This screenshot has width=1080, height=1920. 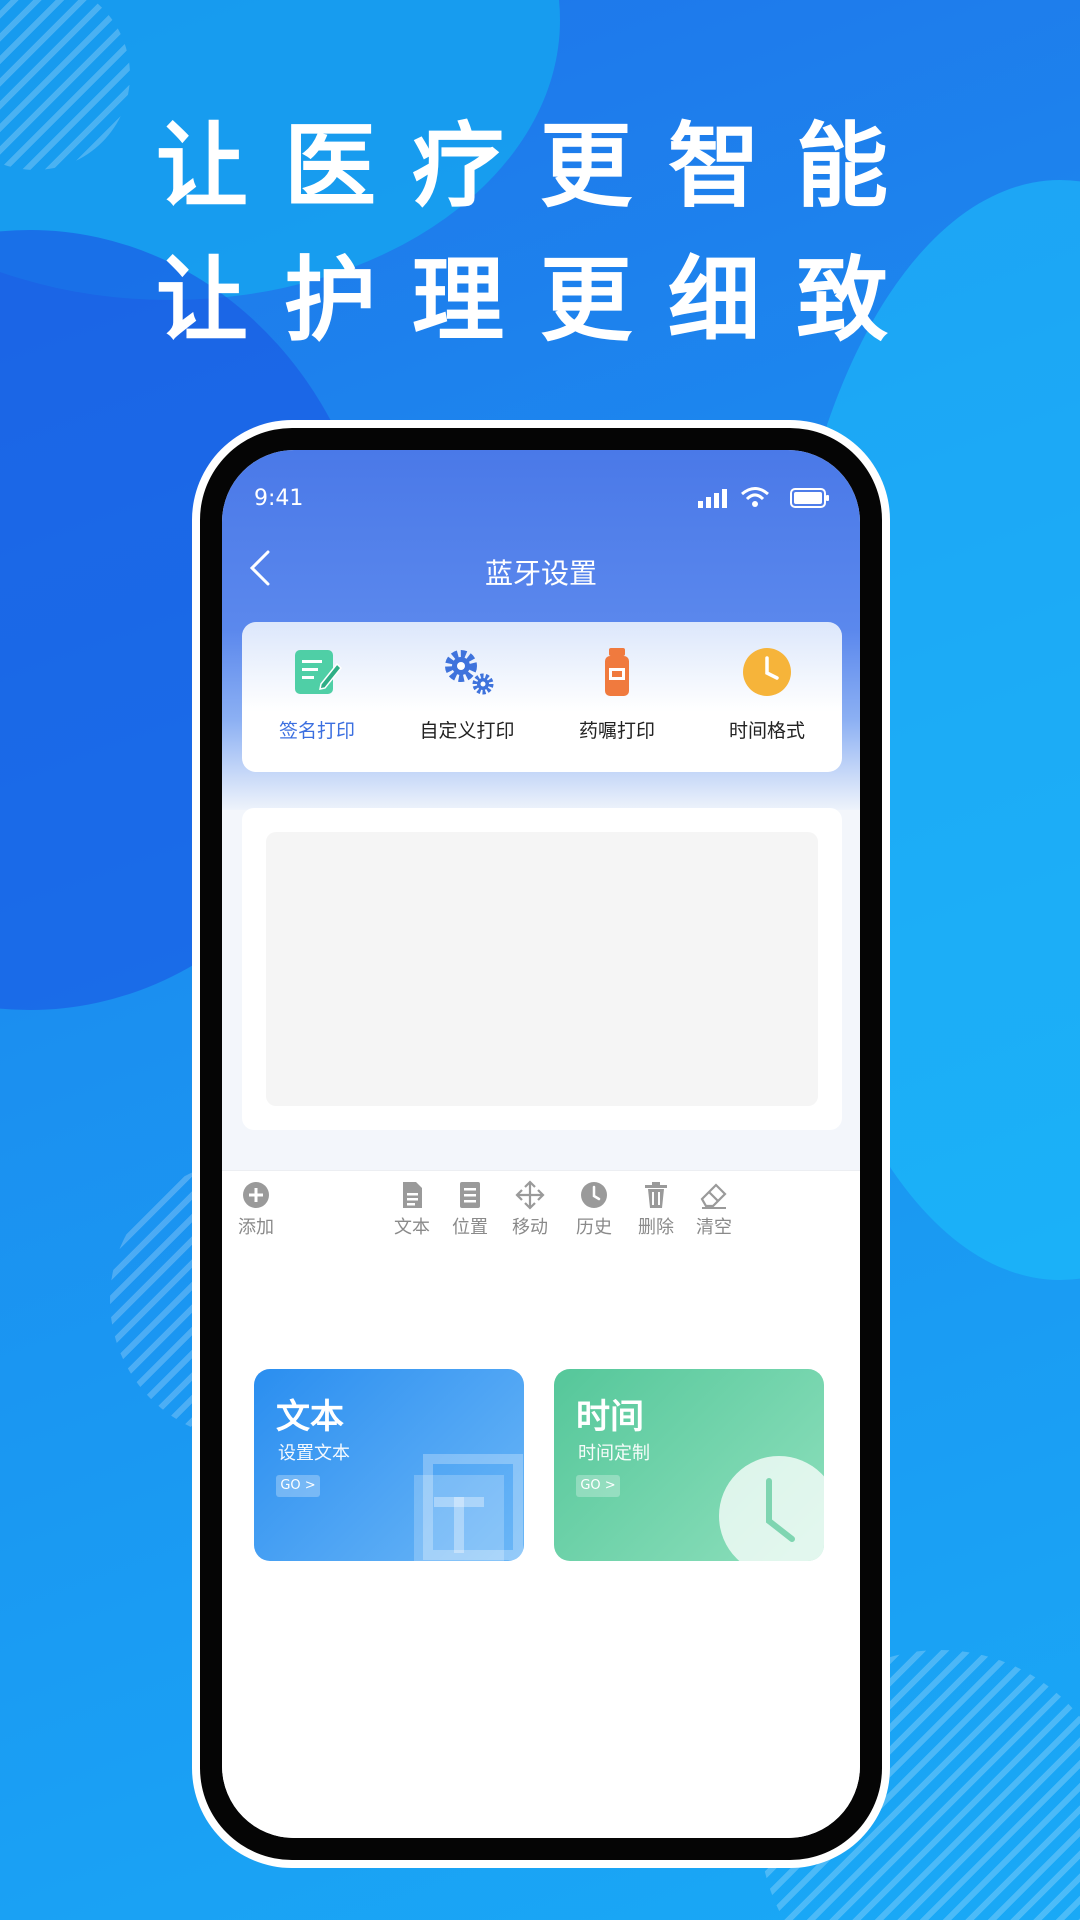 I want to click on status-time: 9:41, so click(x=279, y=498).